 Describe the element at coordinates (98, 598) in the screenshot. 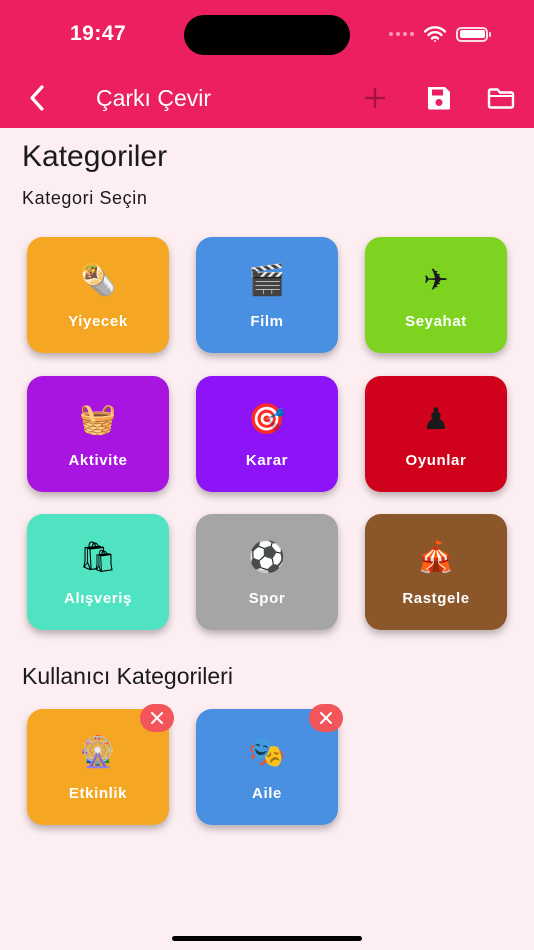

I see `category-label: Alışveriş` at that location.